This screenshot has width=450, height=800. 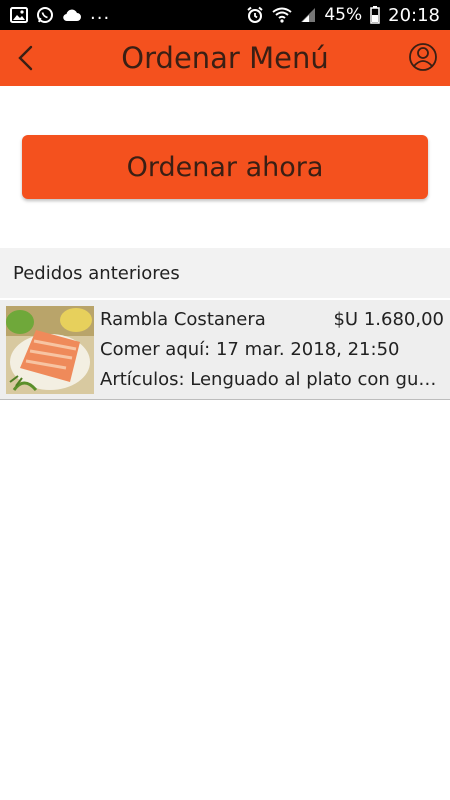 I want to click on clock-time: 20:18, so click(x=414, y=15).